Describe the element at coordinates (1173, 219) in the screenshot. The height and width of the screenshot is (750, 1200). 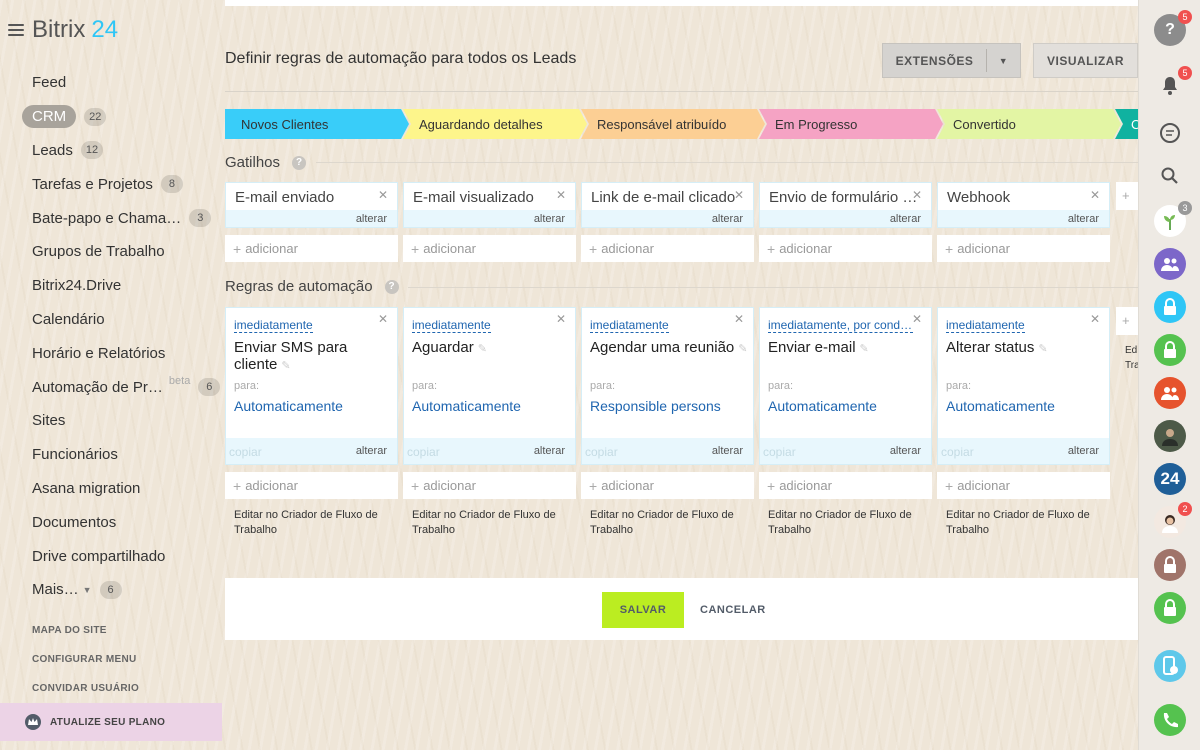
I see `contact-avatar: 3` at that location.